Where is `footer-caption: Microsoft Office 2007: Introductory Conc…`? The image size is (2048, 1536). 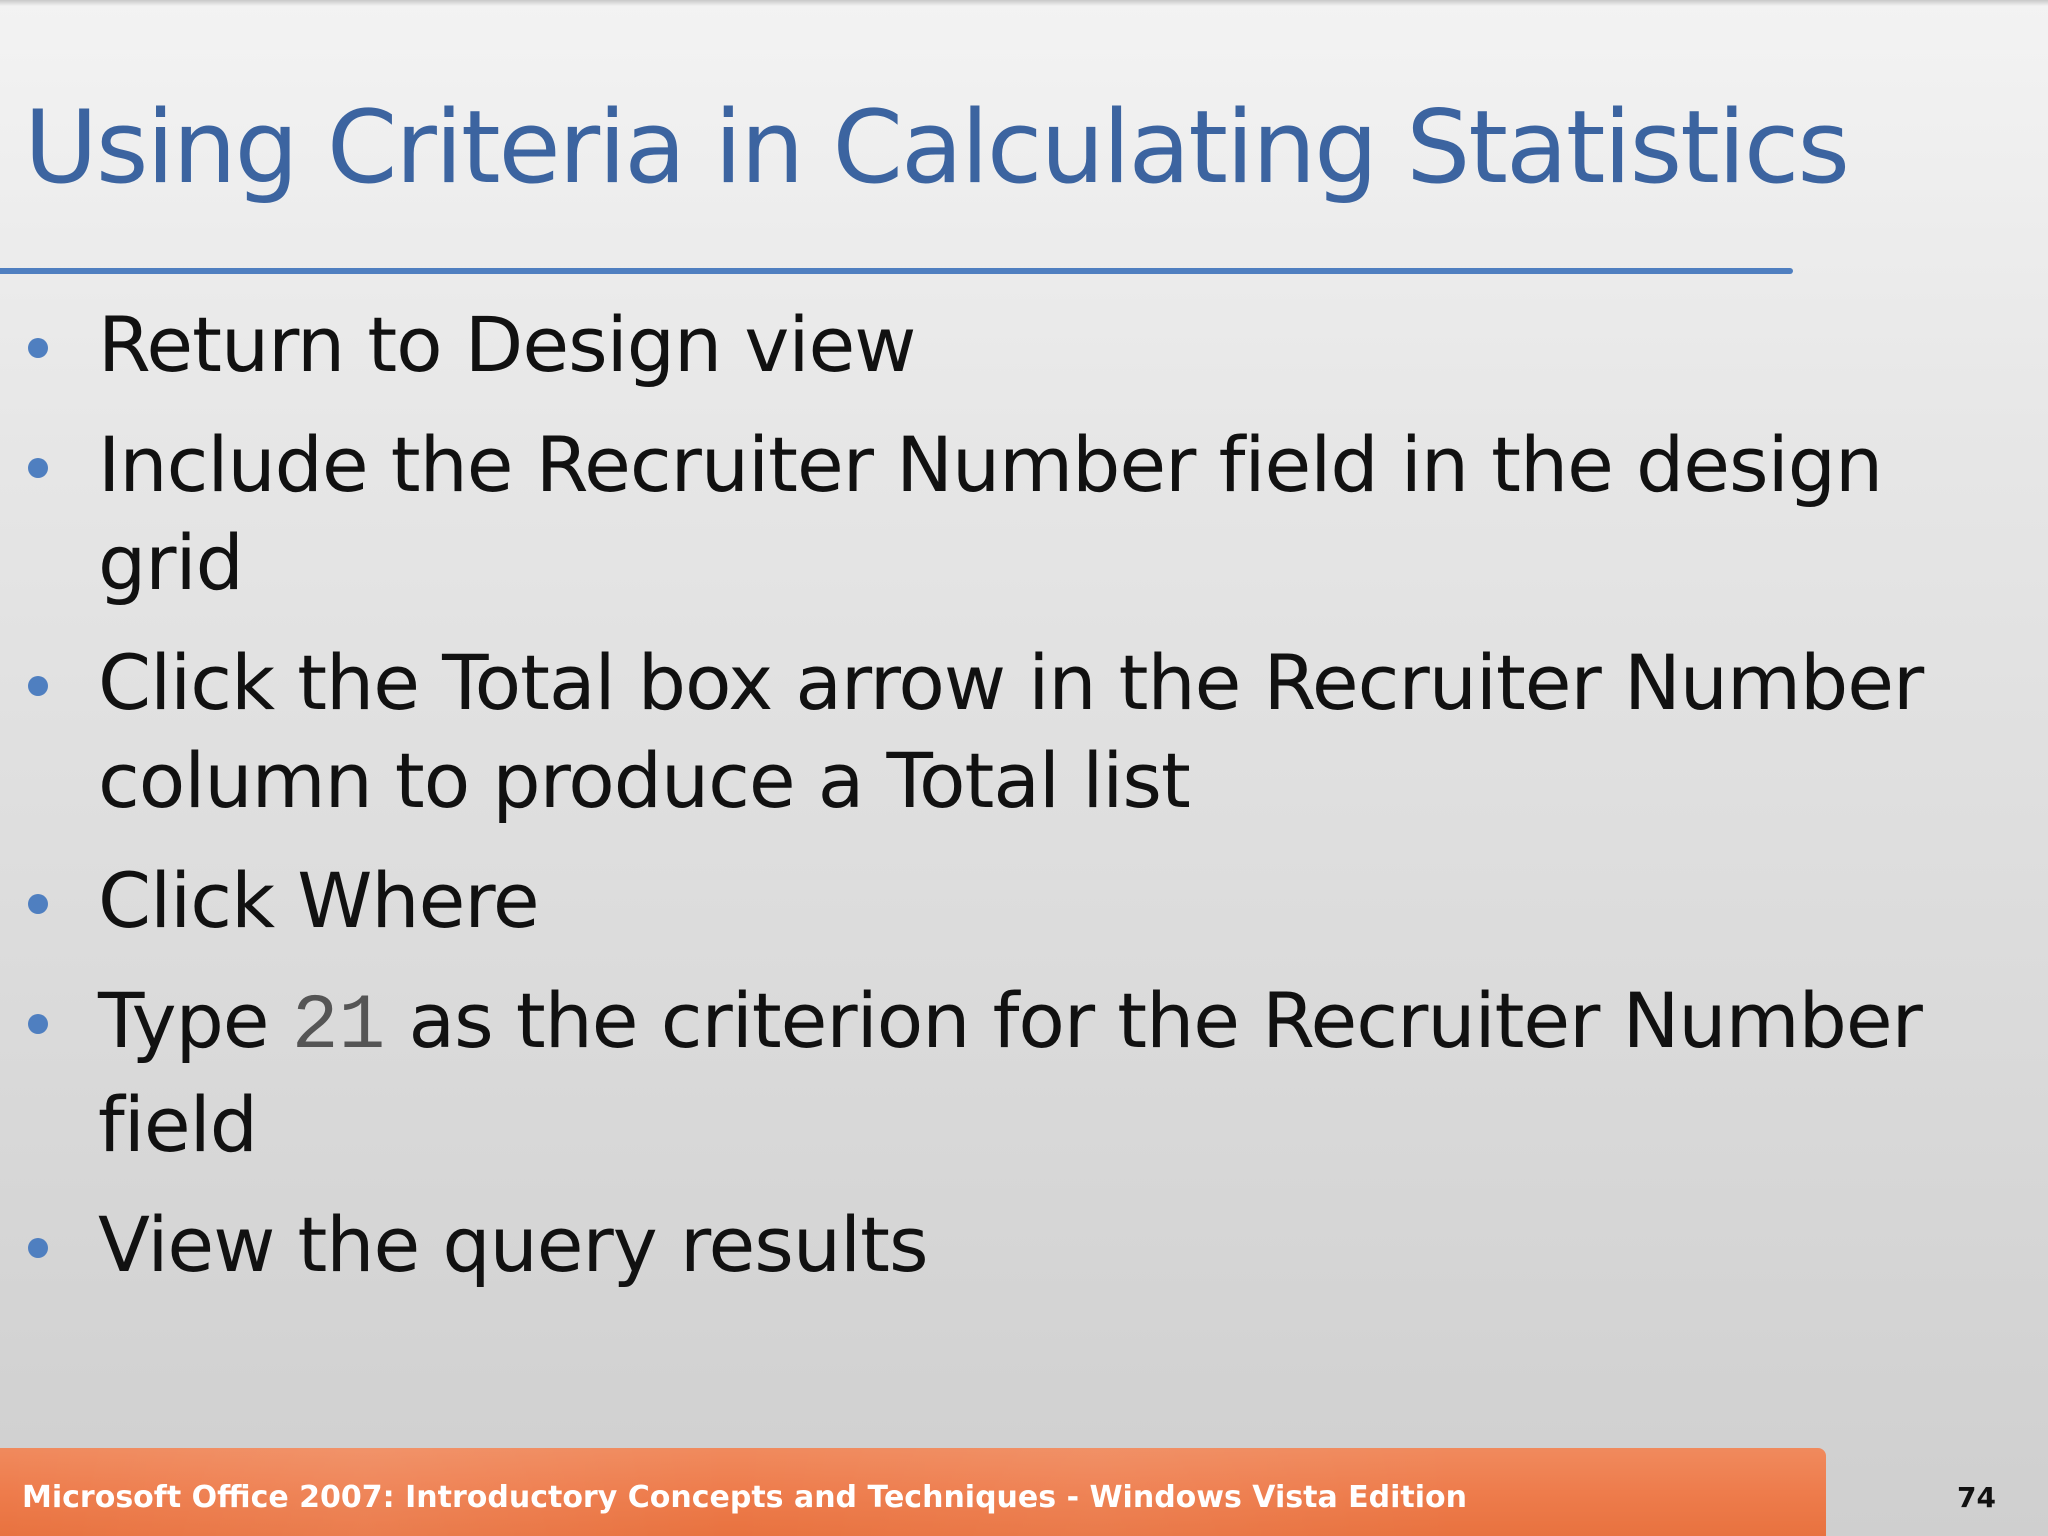 footer-caption: Microsoft Office 2007: Introductory Conc… is located at coordinates (744, 1497).